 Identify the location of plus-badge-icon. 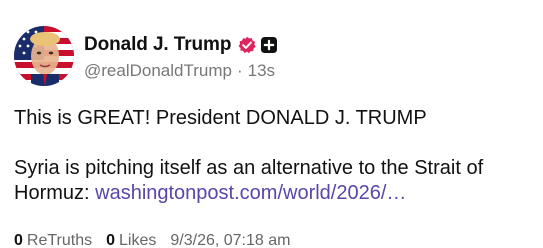
(269, 45).